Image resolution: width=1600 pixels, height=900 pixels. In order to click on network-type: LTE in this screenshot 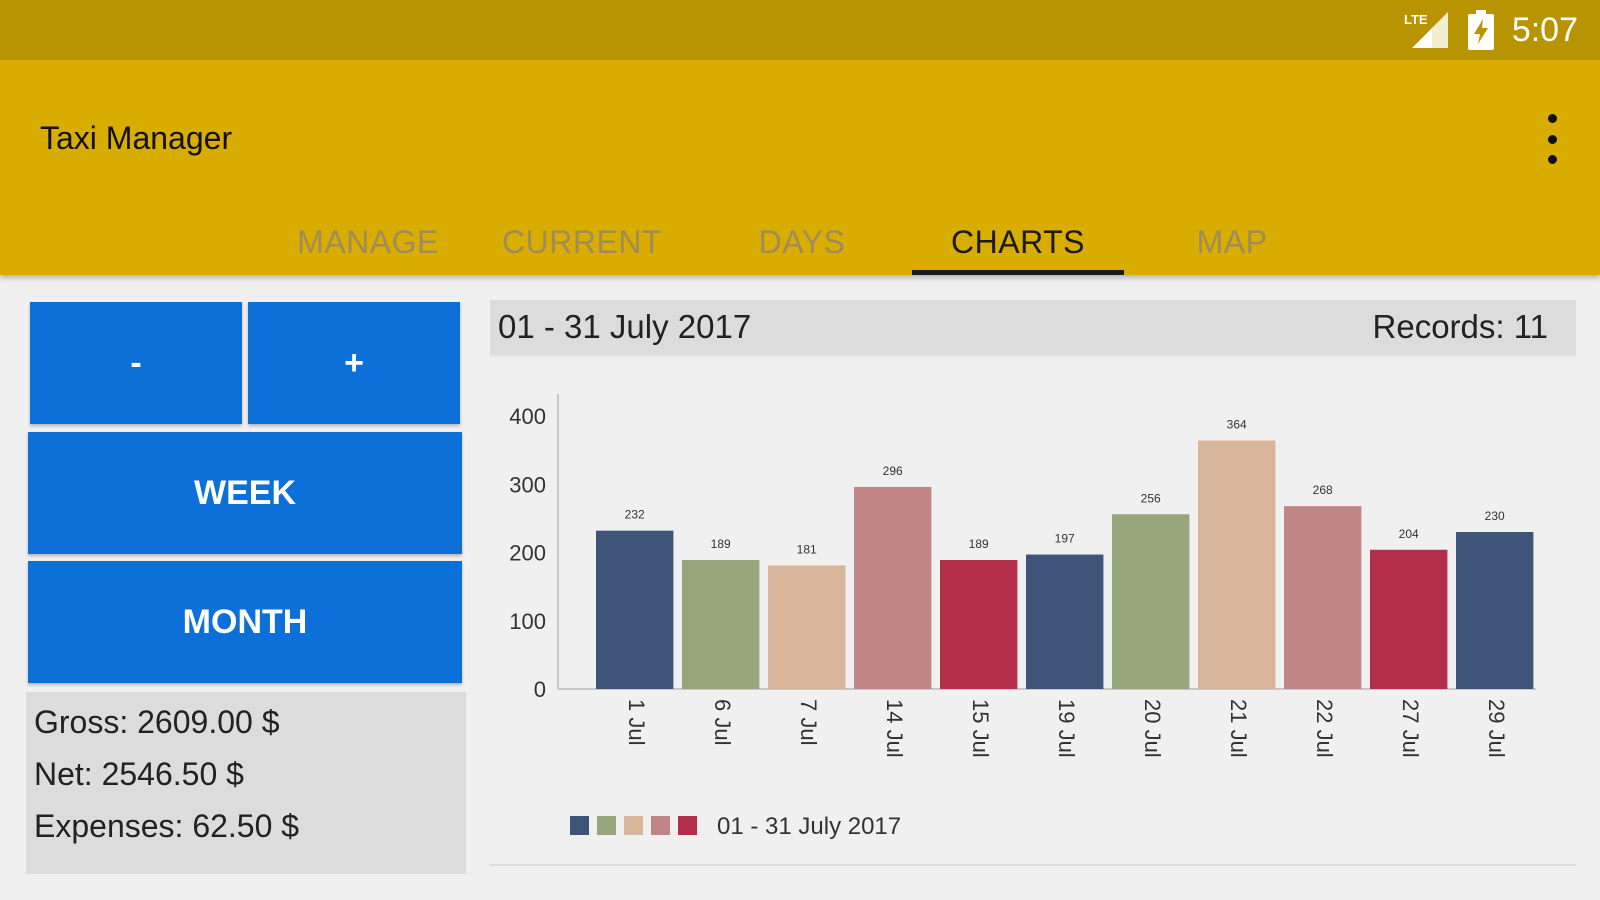, I will do `click(1416, 19)`.